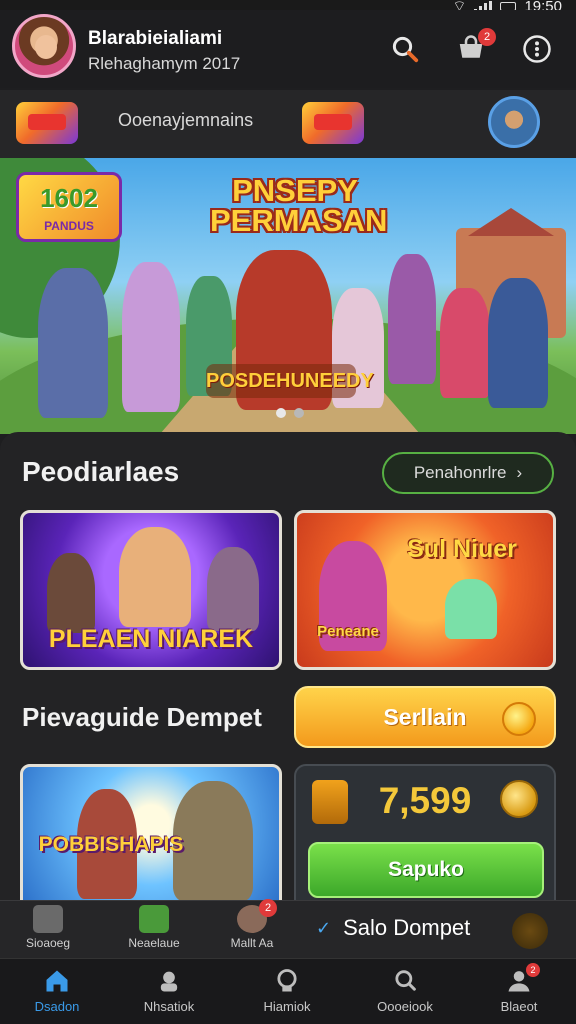  What do you see at coordinates (471, 609) in the screenshot?
I see `card-pet-figure` at bounding box center [471, 609].